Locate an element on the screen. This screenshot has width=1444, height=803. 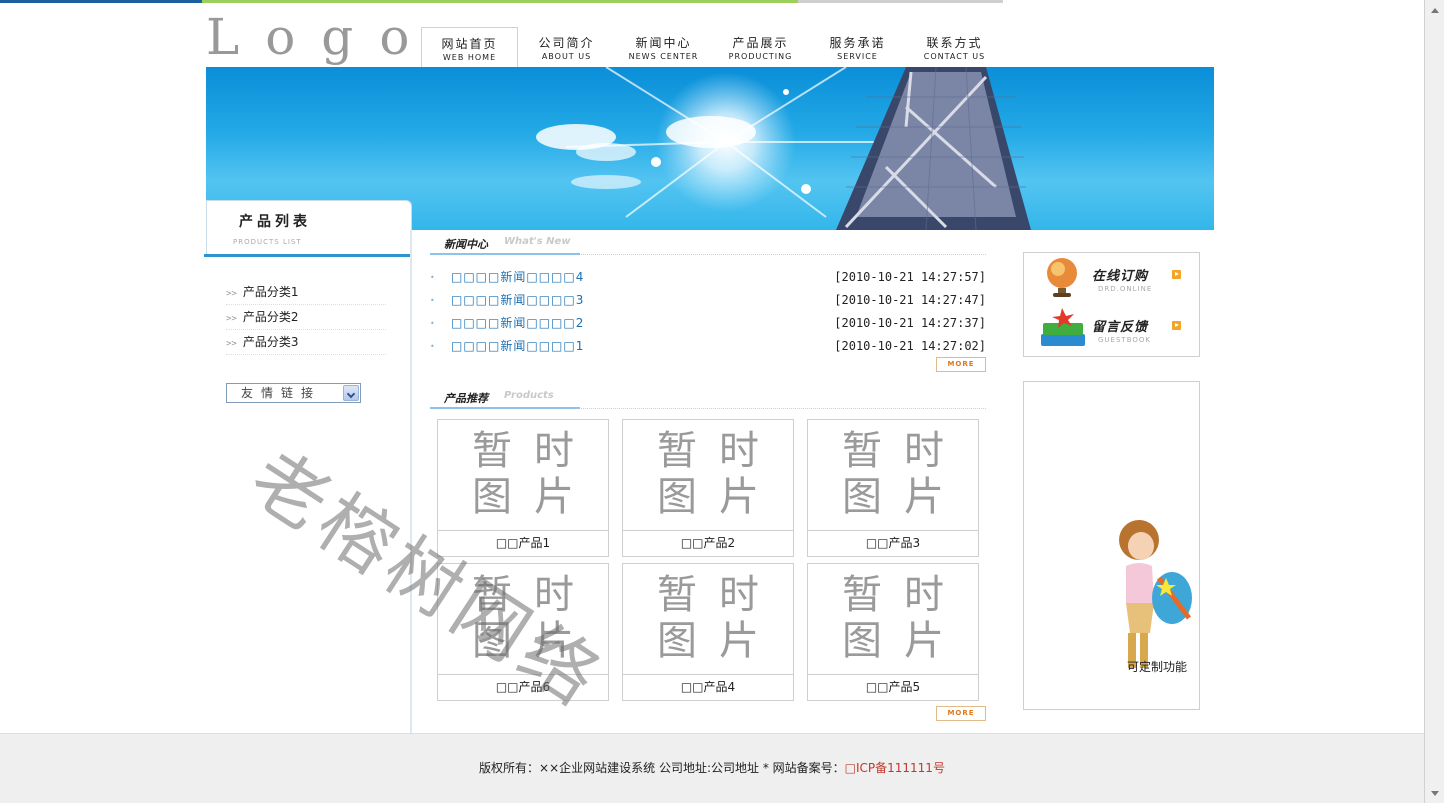
guestbook-link: 留言反馈 GUESTBOOK is located at coordinates (1113, 329).